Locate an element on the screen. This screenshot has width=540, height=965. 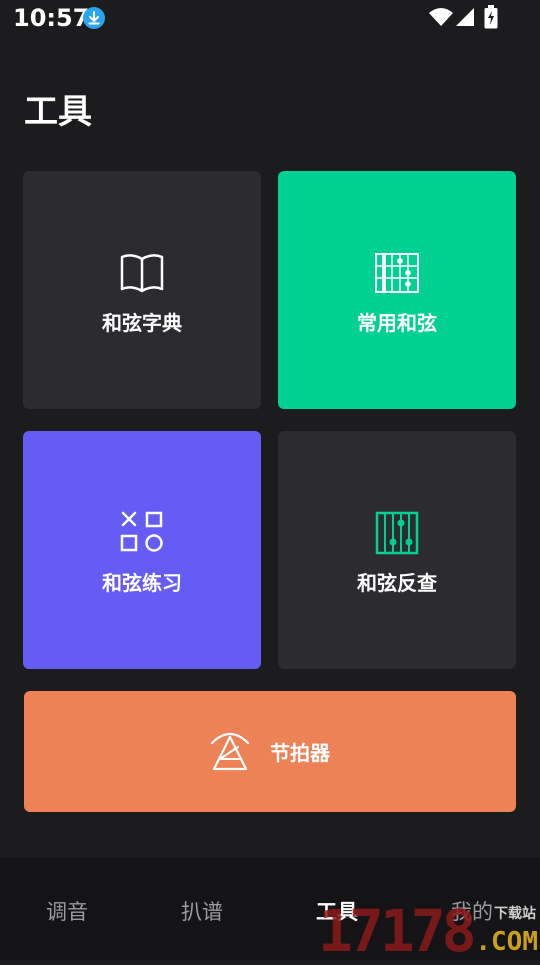
common-chords-card: 常用和弦 is located at coordinates (397, 290).